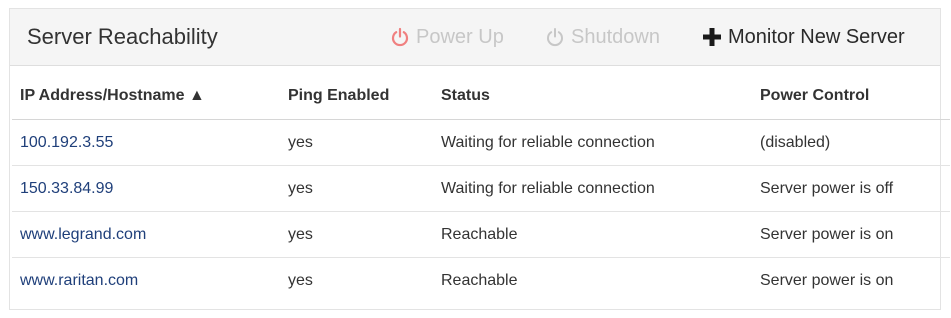 The width and height of the screenshot is (951, 318). I want to click on plus-icon, so click(712, 37).